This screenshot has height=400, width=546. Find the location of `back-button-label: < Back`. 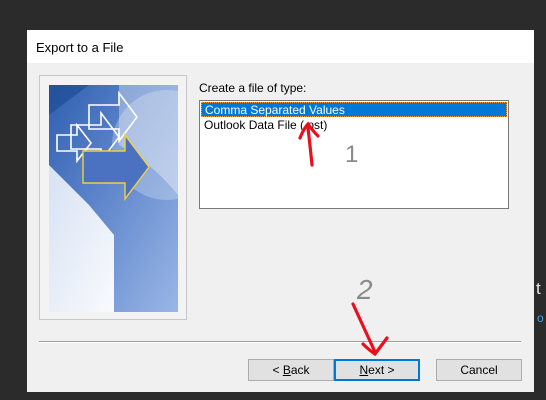

back-button-label: < Back is located at coordinates (291, 370).